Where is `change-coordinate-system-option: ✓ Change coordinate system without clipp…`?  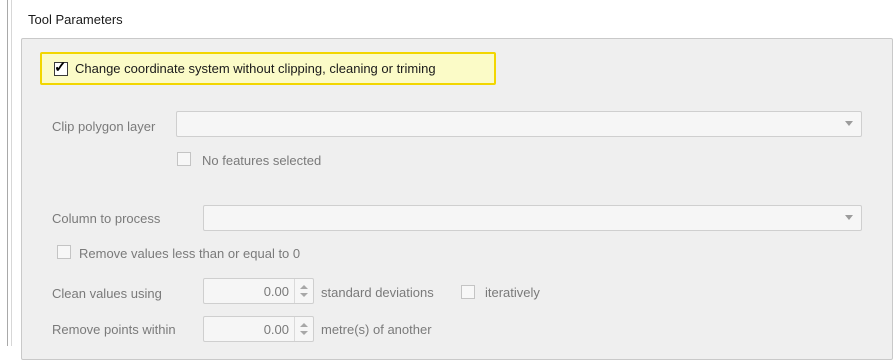 change-coordinate-system-option: ✓ Change coordinate system without clipp… is located at coordinates (268, 68).